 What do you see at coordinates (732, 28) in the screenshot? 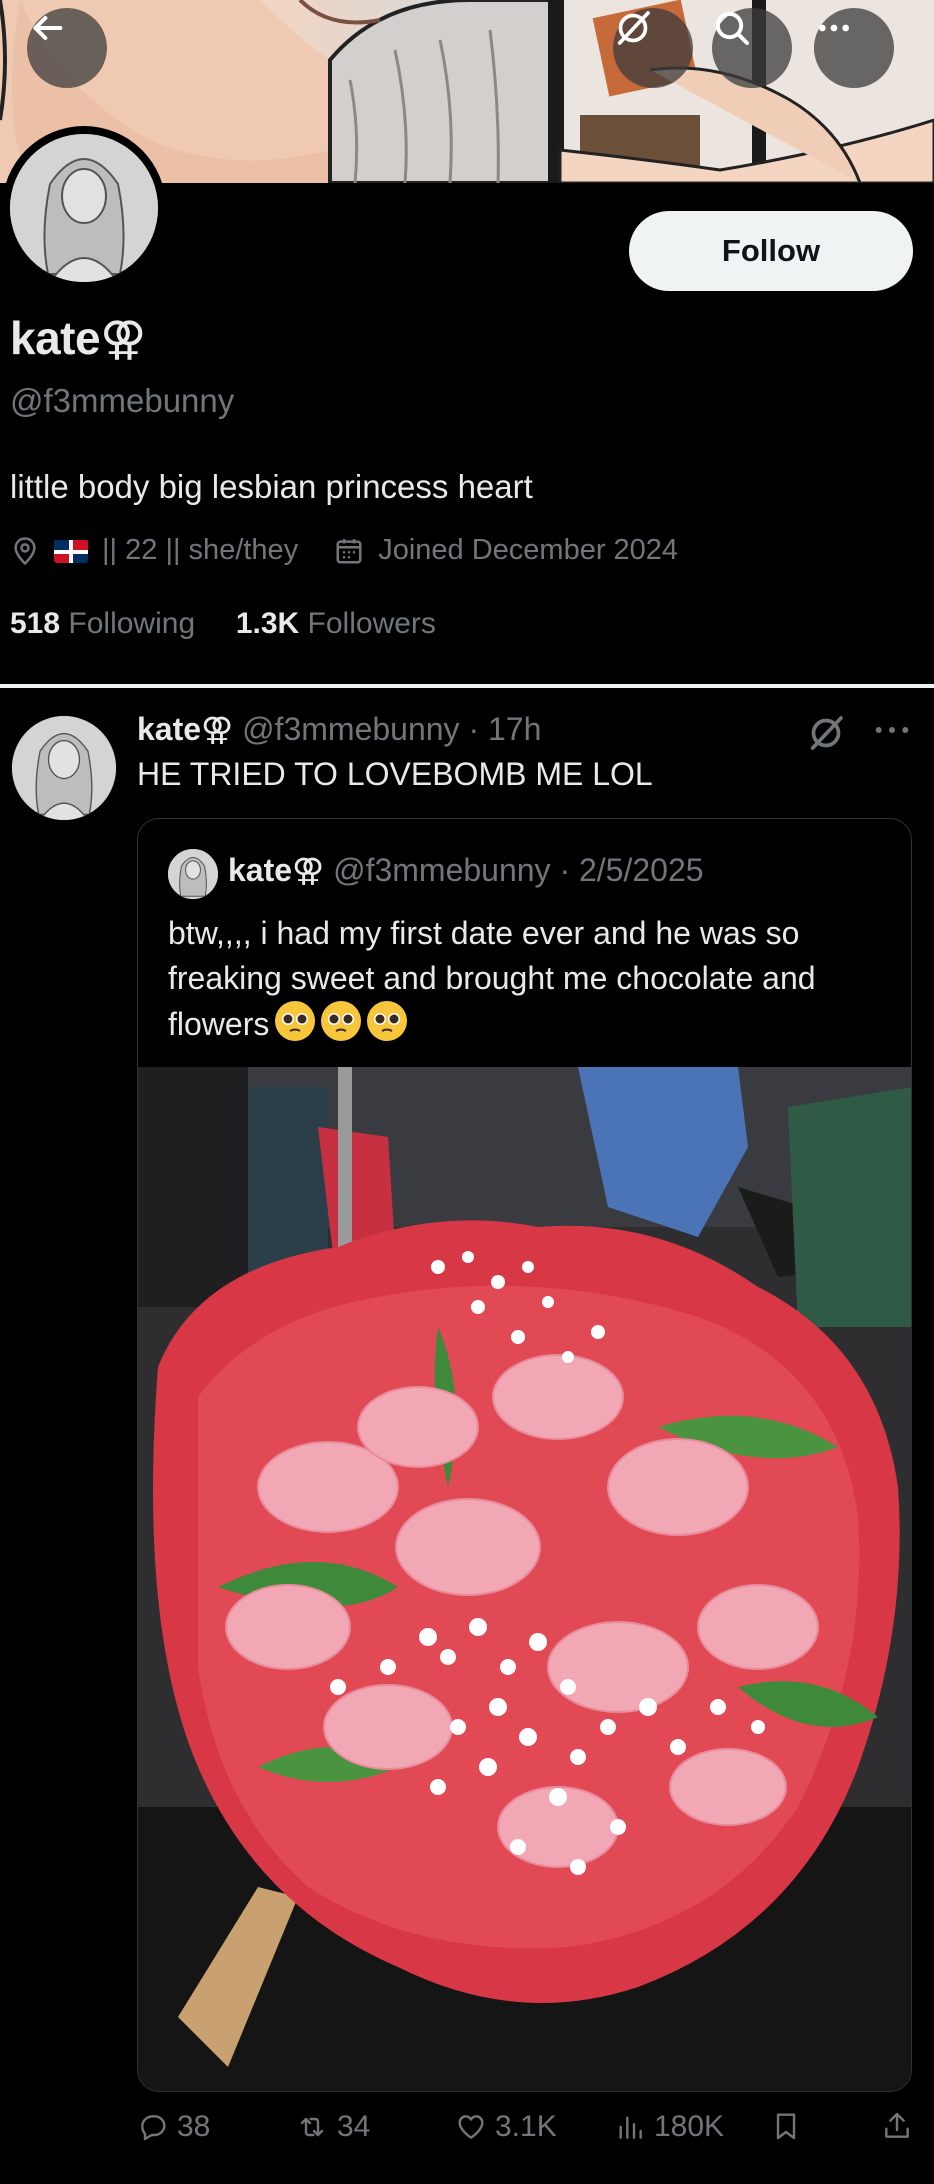
I see `search-icon` at bounding box center [732, 28].